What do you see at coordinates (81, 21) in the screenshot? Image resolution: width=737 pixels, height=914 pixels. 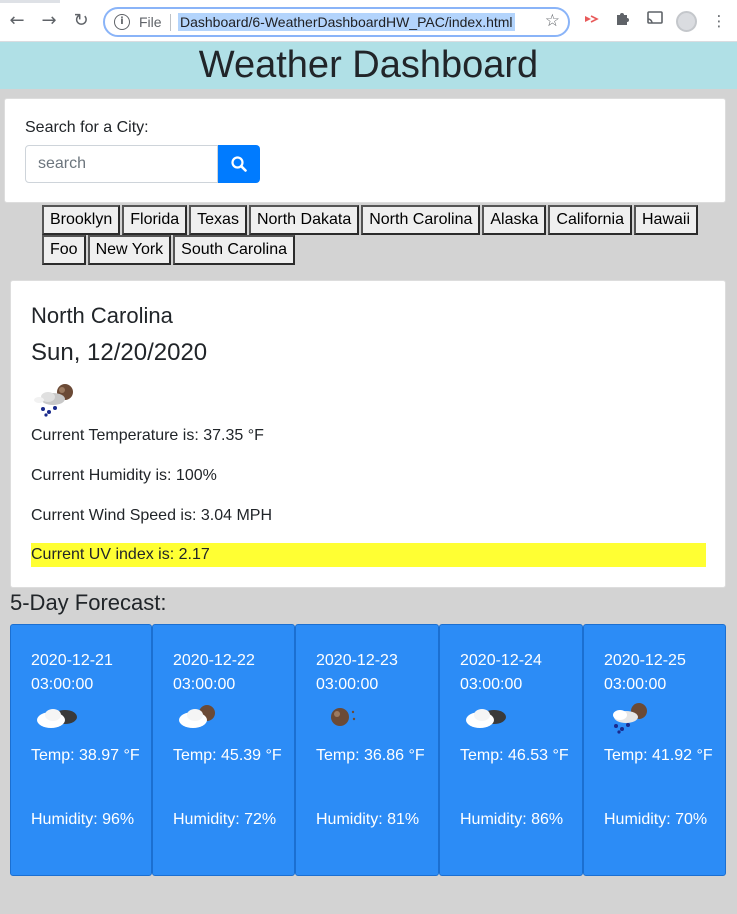 I see `reload-button: ↻` at bounding box center [81, 21].